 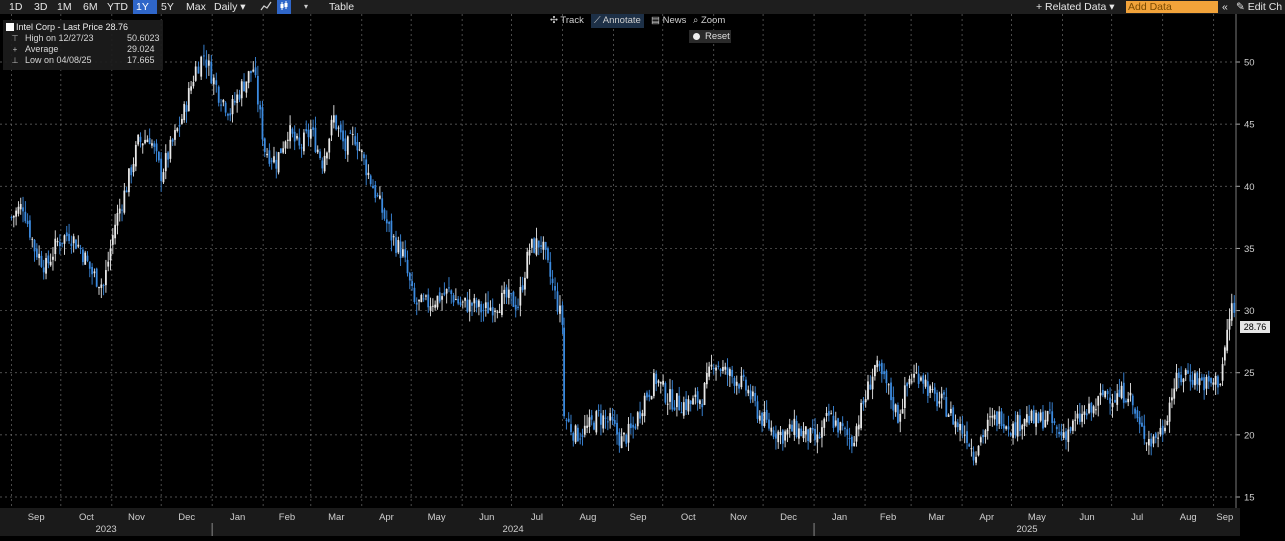 What do you see at coordinates (1225, 7) in the screenshot?
I see `collapse-panel-button: «` at bounding box center [1225, 7].